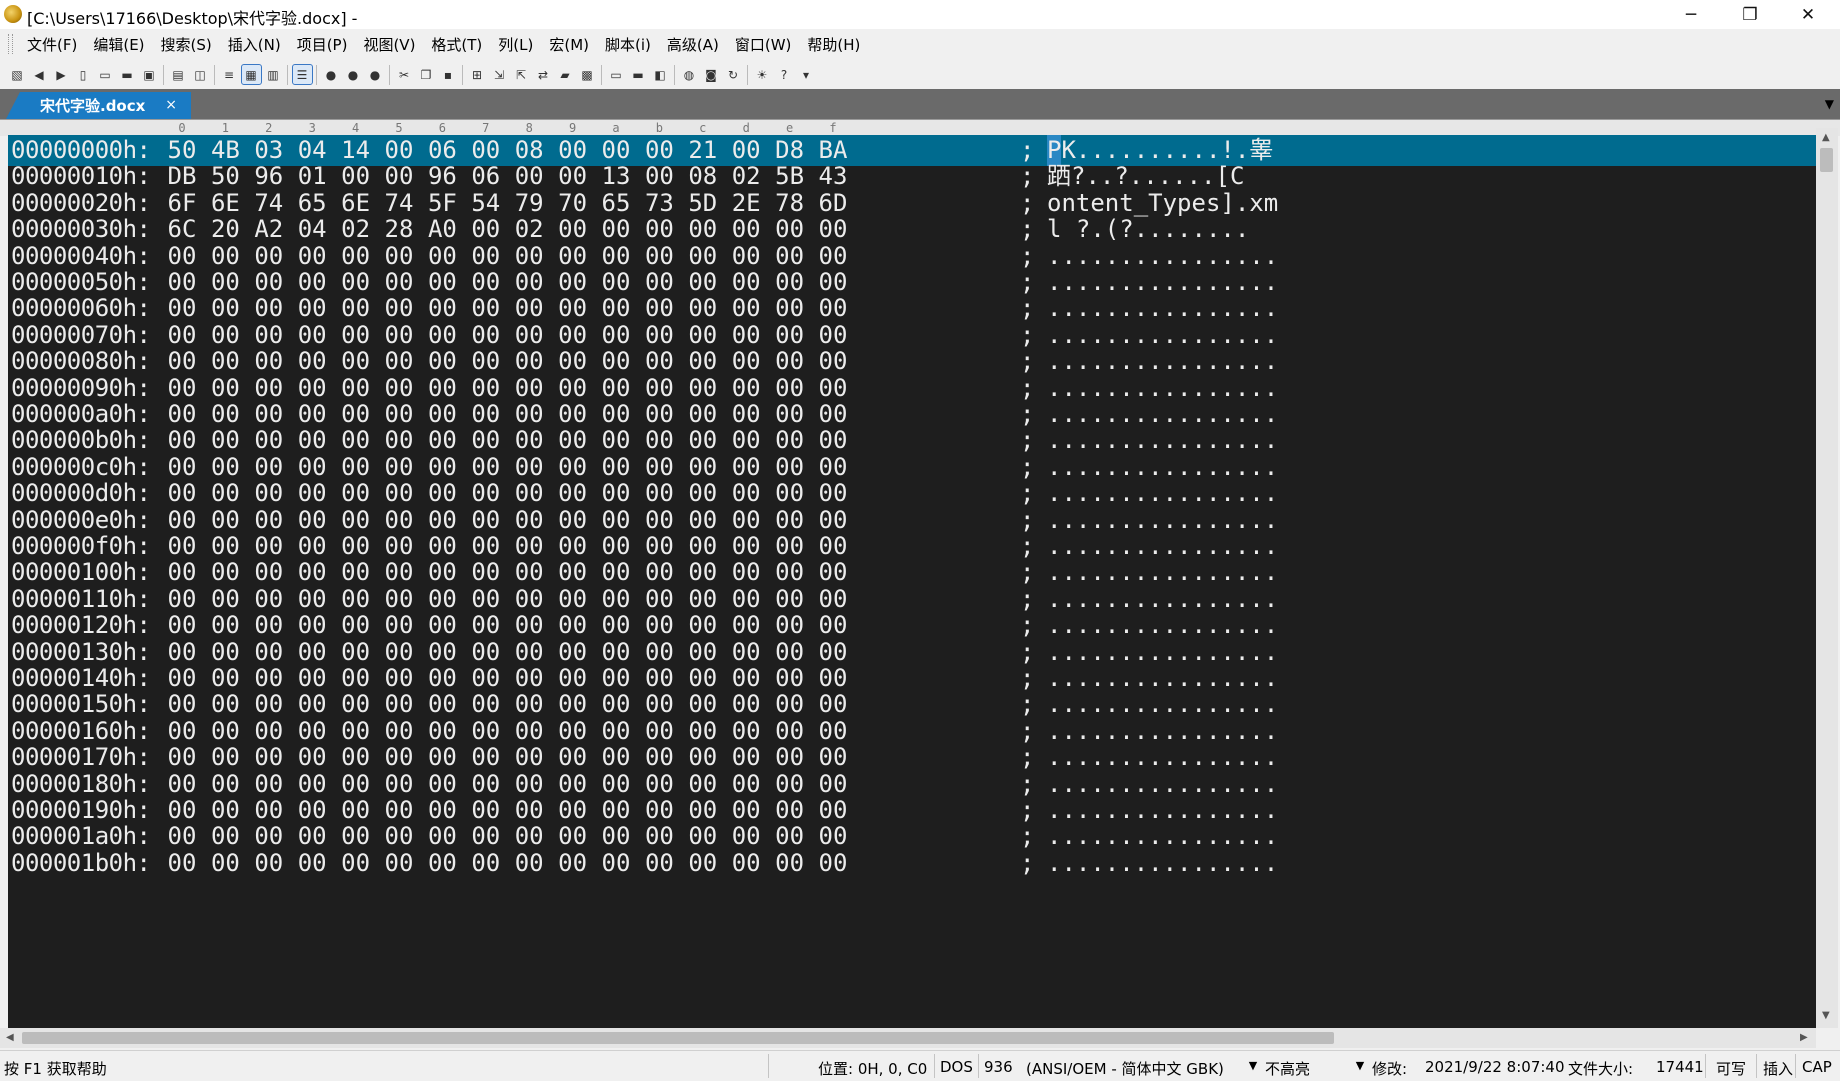 Image resolution: width=1840 pixels, height=1081 pixels. Describe the element at coordinates (302, 74) in the screenshot. I see `list-lines-icon: ☰` at that location.